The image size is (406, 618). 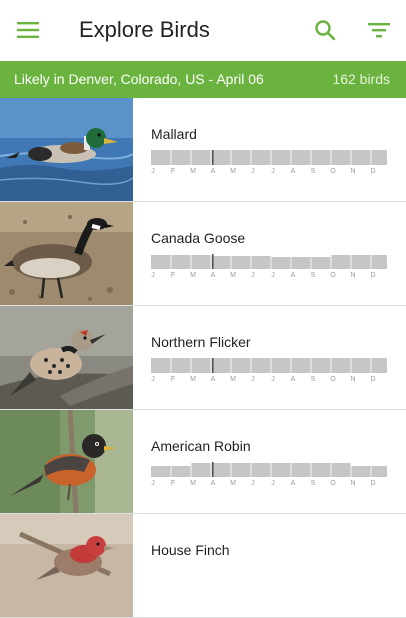 I want to click on mallard-photo, so click(x=66, y=149).